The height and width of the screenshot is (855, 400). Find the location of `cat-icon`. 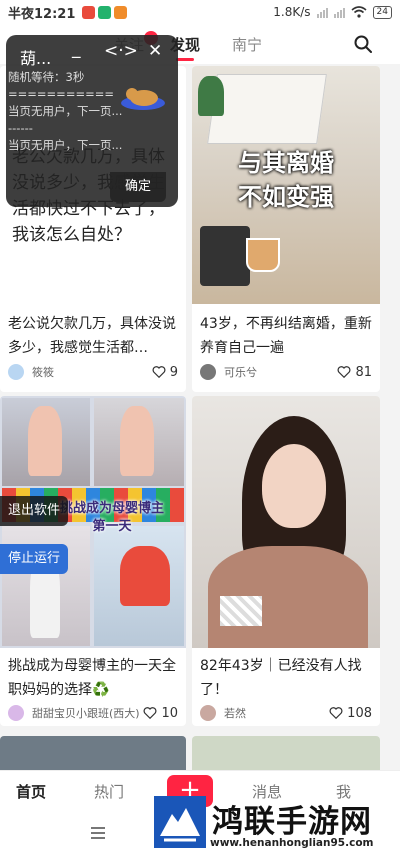

cat-icon is located at coordinates (143, 99).